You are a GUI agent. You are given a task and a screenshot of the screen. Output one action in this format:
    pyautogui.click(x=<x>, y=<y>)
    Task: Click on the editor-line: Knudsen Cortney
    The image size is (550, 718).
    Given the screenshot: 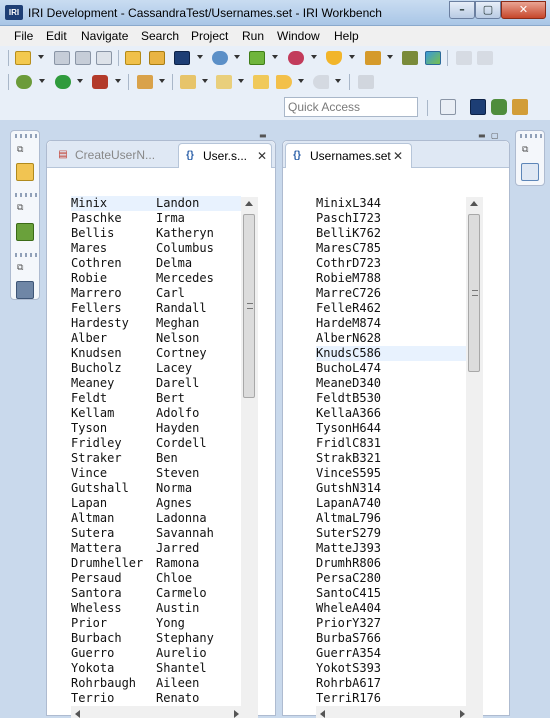 What is the action you would take?
    pyautogui.click(x=156, y=353)
    